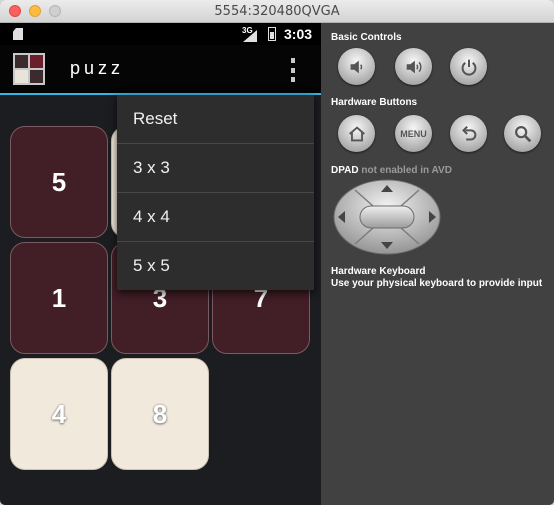 This screenshot has width=554, height=505. Describe the element at coordinates (406, 170) in the screenshot. I see `dpad-note: not enabled in AVD` at that location.